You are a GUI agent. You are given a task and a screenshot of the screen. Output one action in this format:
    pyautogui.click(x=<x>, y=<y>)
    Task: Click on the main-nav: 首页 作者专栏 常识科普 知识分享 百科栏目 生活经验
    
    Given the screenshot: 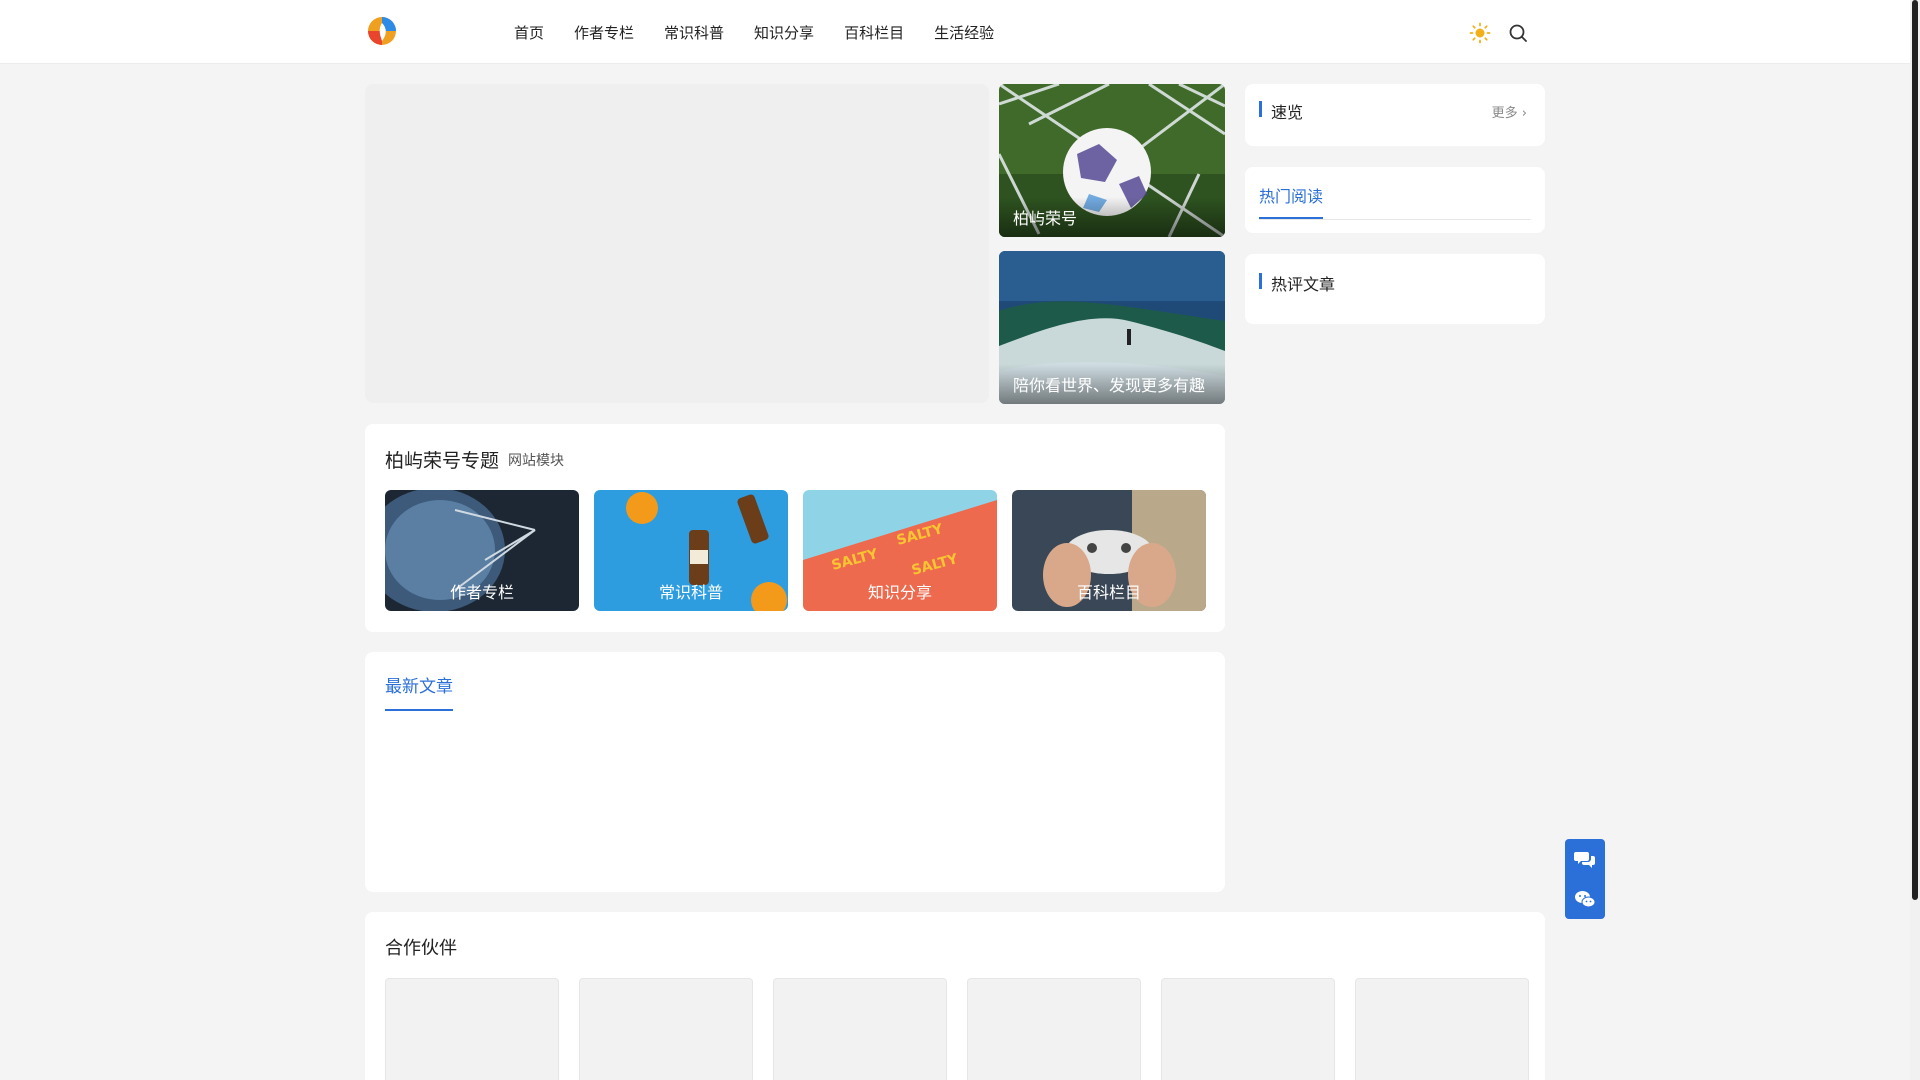 What is the action you would take?
    pyautogui.click(x=769, y=32)
    